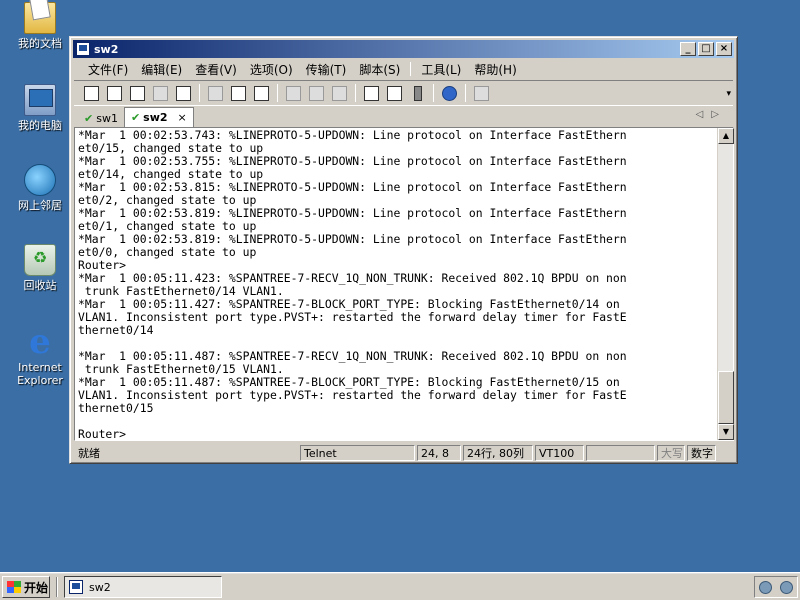 This screenshot has width=800, height=600. I want to click on window-controls: _ □ ×, so click(706, 49).